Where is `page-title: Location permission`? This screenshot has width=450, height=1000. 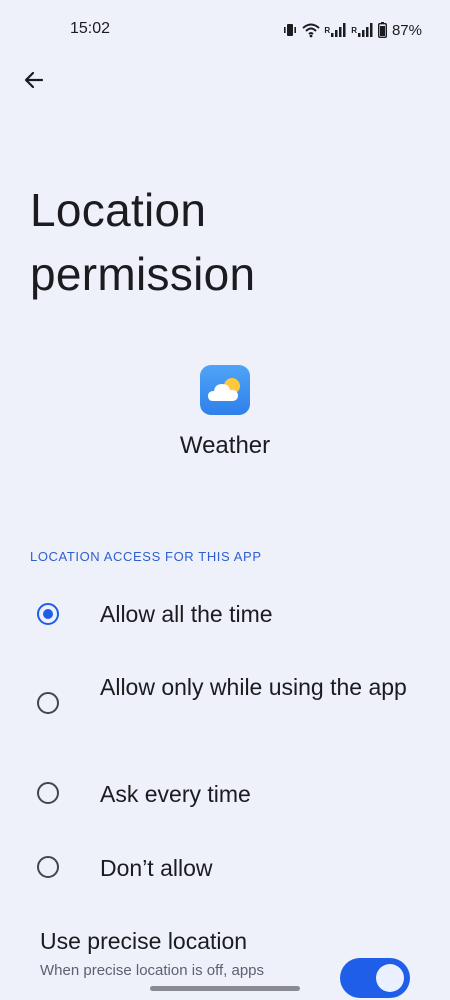 page-title: Location permission is located at coordinates (143, 242).